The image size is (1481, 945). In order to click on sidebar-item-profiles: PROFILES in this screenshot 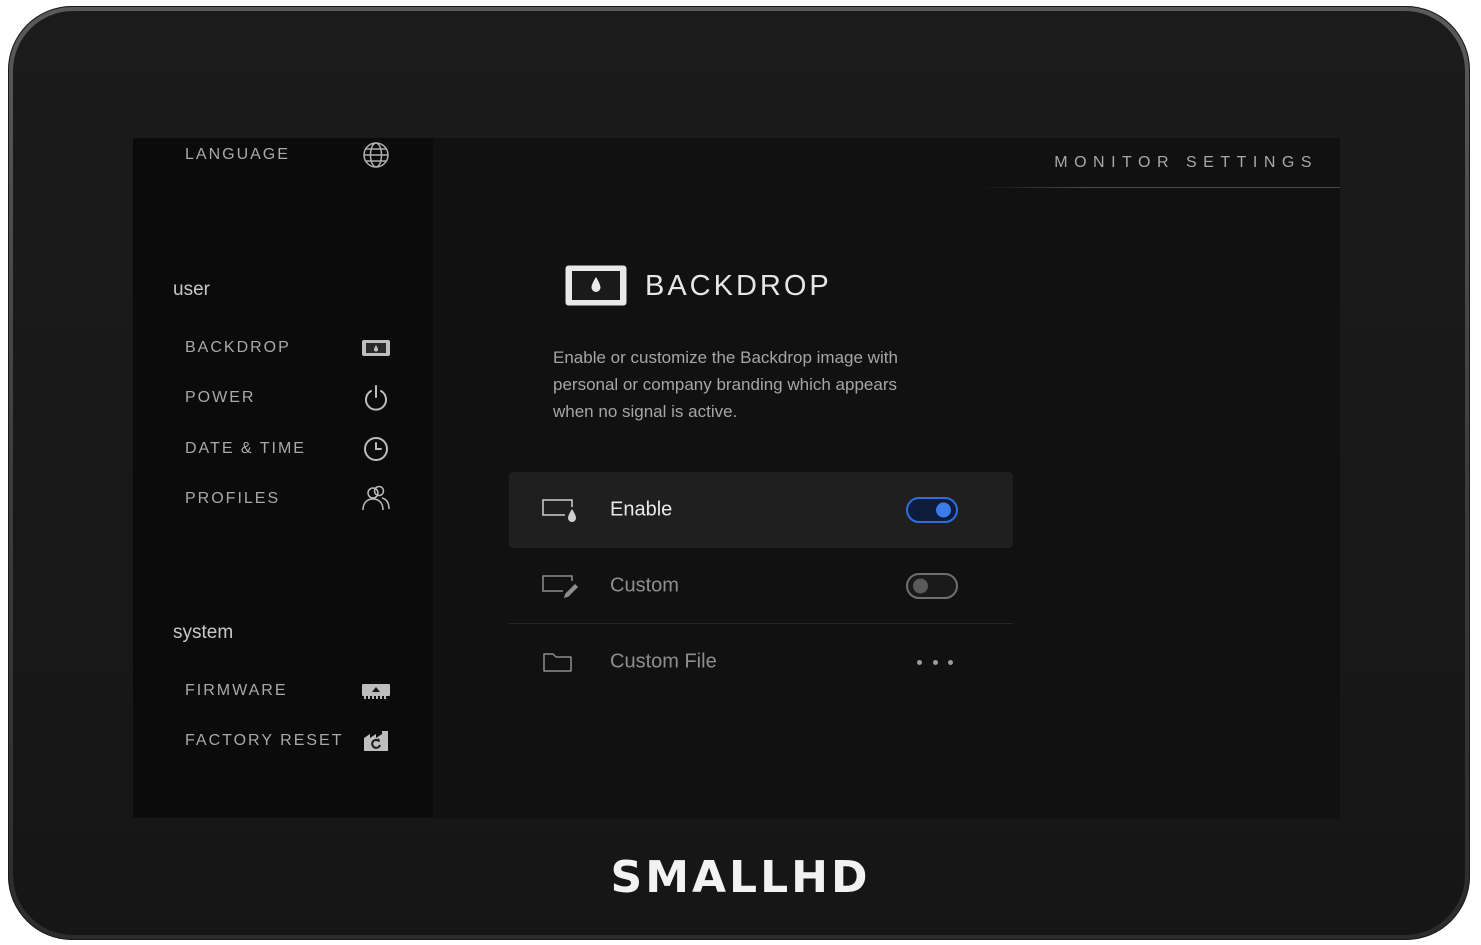, I will do `click(283, 499)`.